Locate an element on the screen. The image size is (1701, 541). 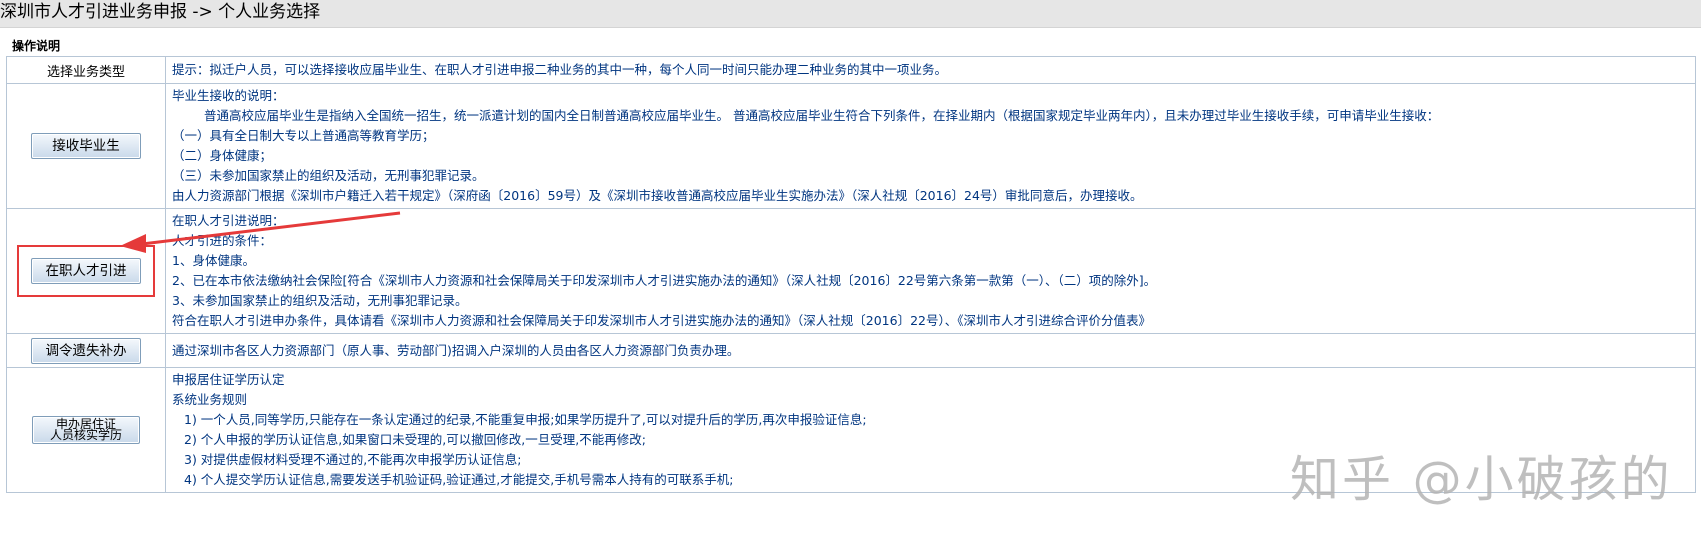
graduate-button-cell: 接收毕业生 is located at coordinates (86, 146).